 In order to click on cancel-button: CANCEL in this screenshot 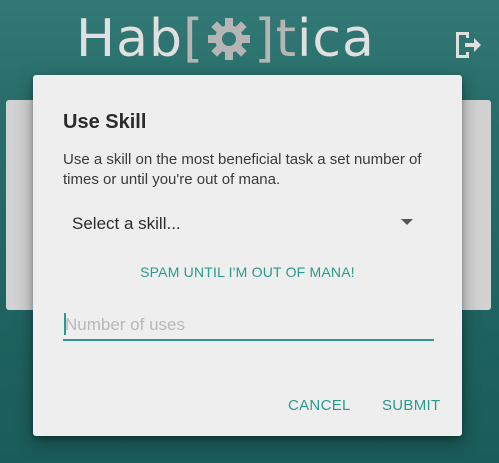, I will do `click(319, 405)`.